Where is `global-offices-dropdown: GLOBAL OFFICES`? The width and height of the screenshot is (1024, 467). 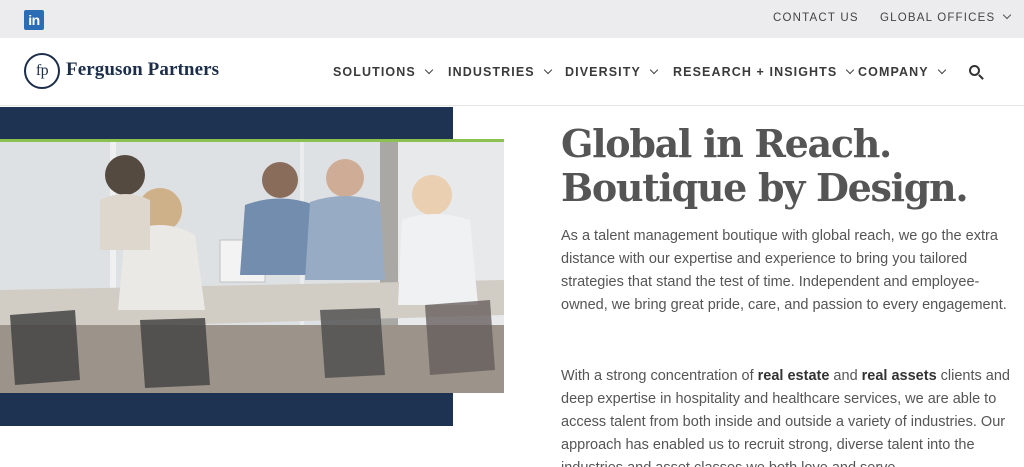
global-offices-dropdown: GLOBAL OFFICES is located at coordinates (946, 17).